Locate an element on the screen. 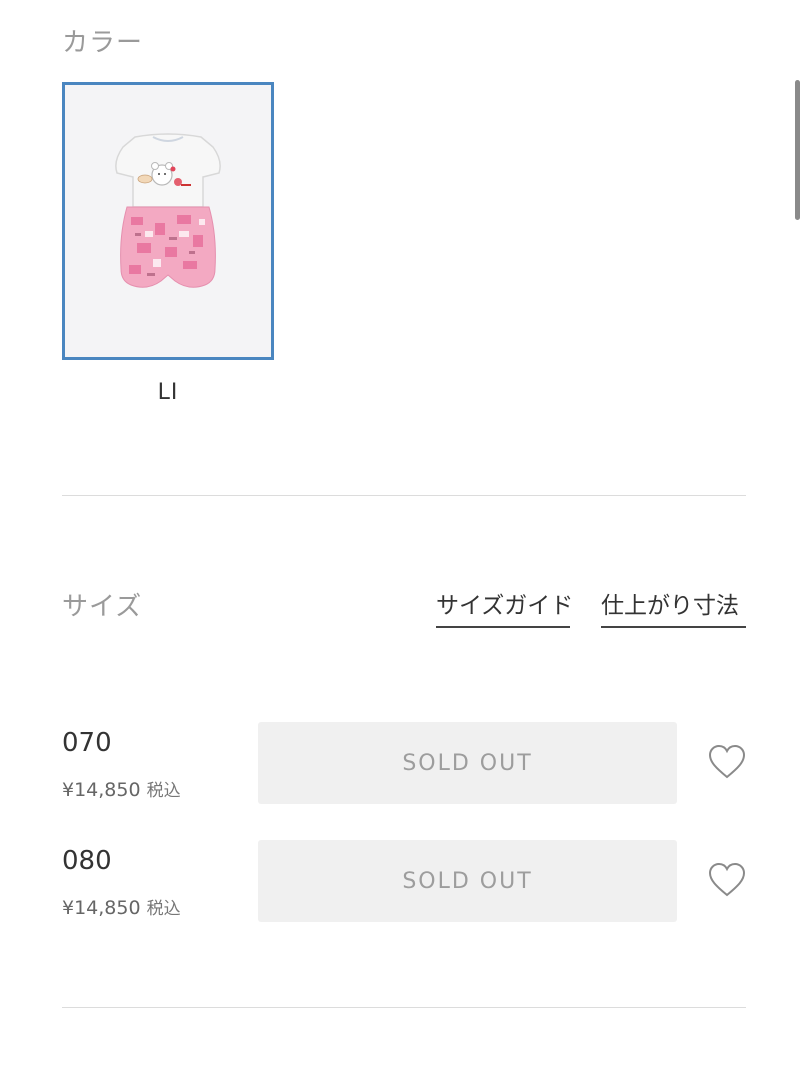 The image size is (808, 1080). size-section-title: サイズ is located at coordinates (102, 607).